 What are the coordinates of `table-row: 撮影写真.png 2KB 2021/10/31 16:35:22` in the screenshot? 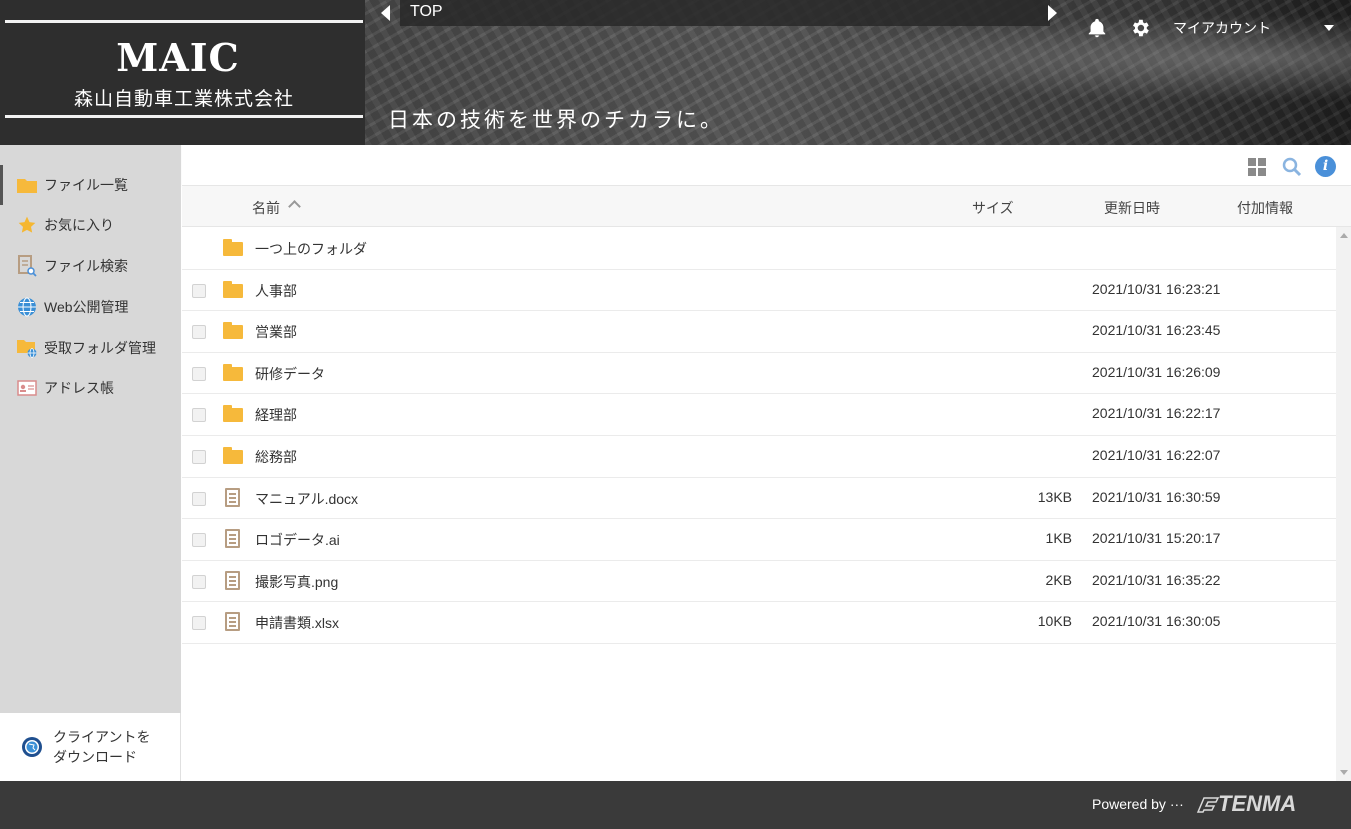 It's located at (759, 582).